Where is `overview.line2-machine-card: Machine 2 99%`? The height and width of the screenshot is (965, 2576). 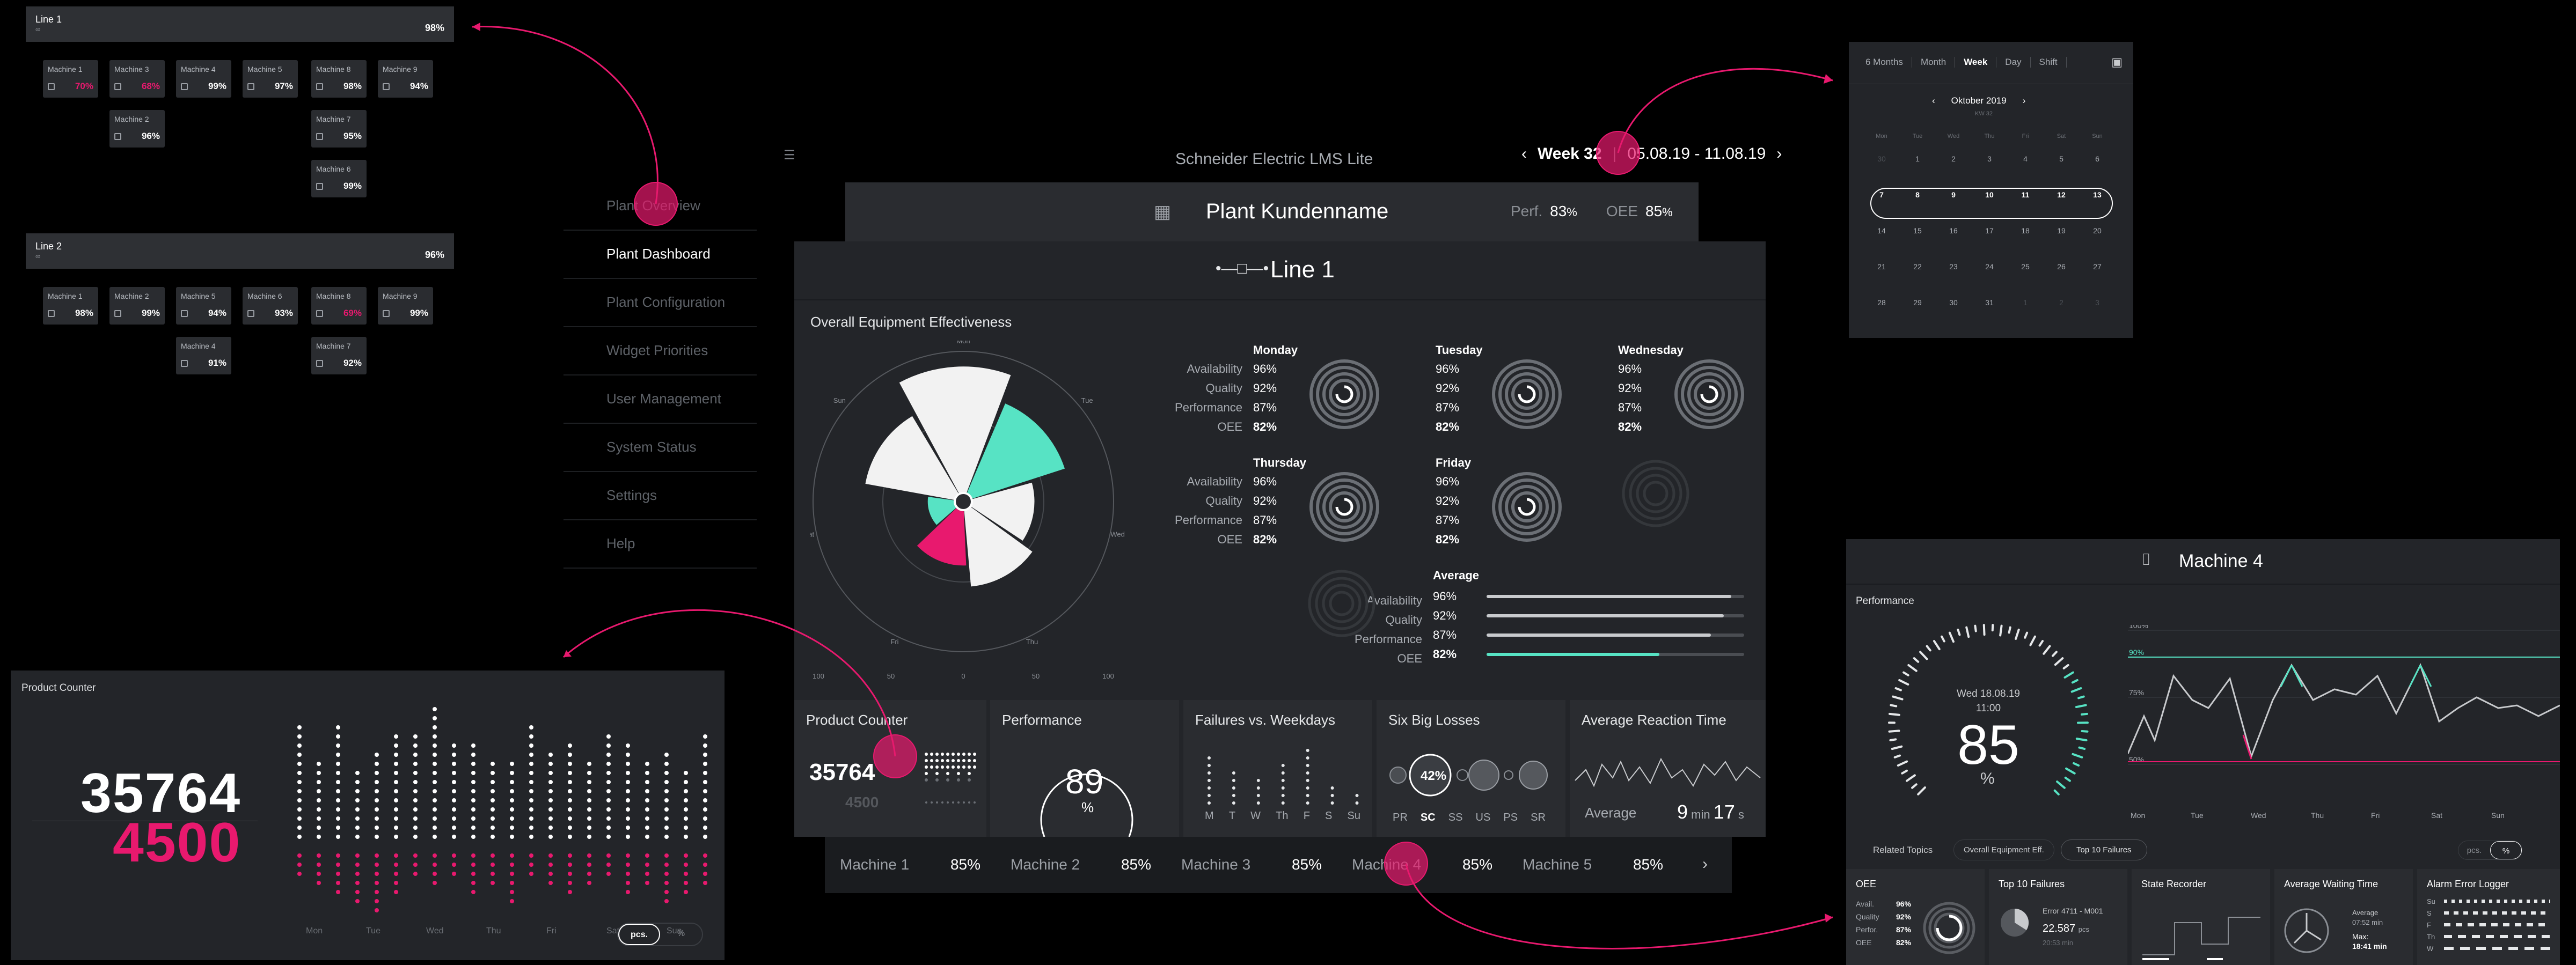
overview.line2-machine-card: Machine 2 99% is located at coordinates (137, 306).